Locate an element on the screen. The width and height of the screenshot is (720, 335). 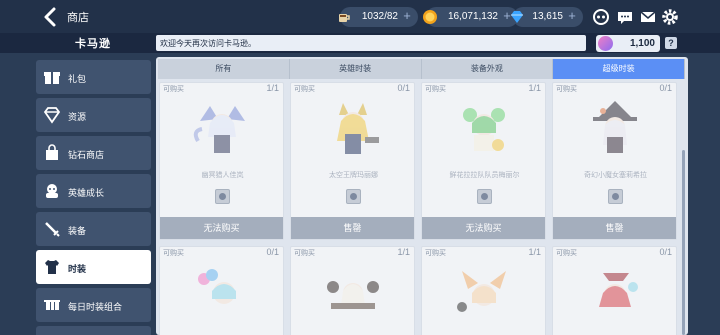
costume-name: 鲜花拉拉队队员梅丽尔 is located at coordinates (484, 175).